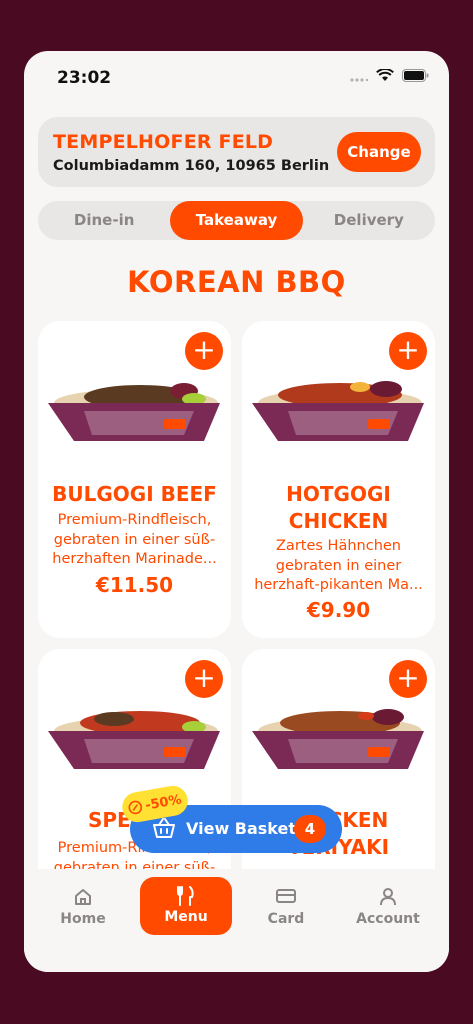  I want to click on product-title: BULGOGI BEEF, so click(134, 494).